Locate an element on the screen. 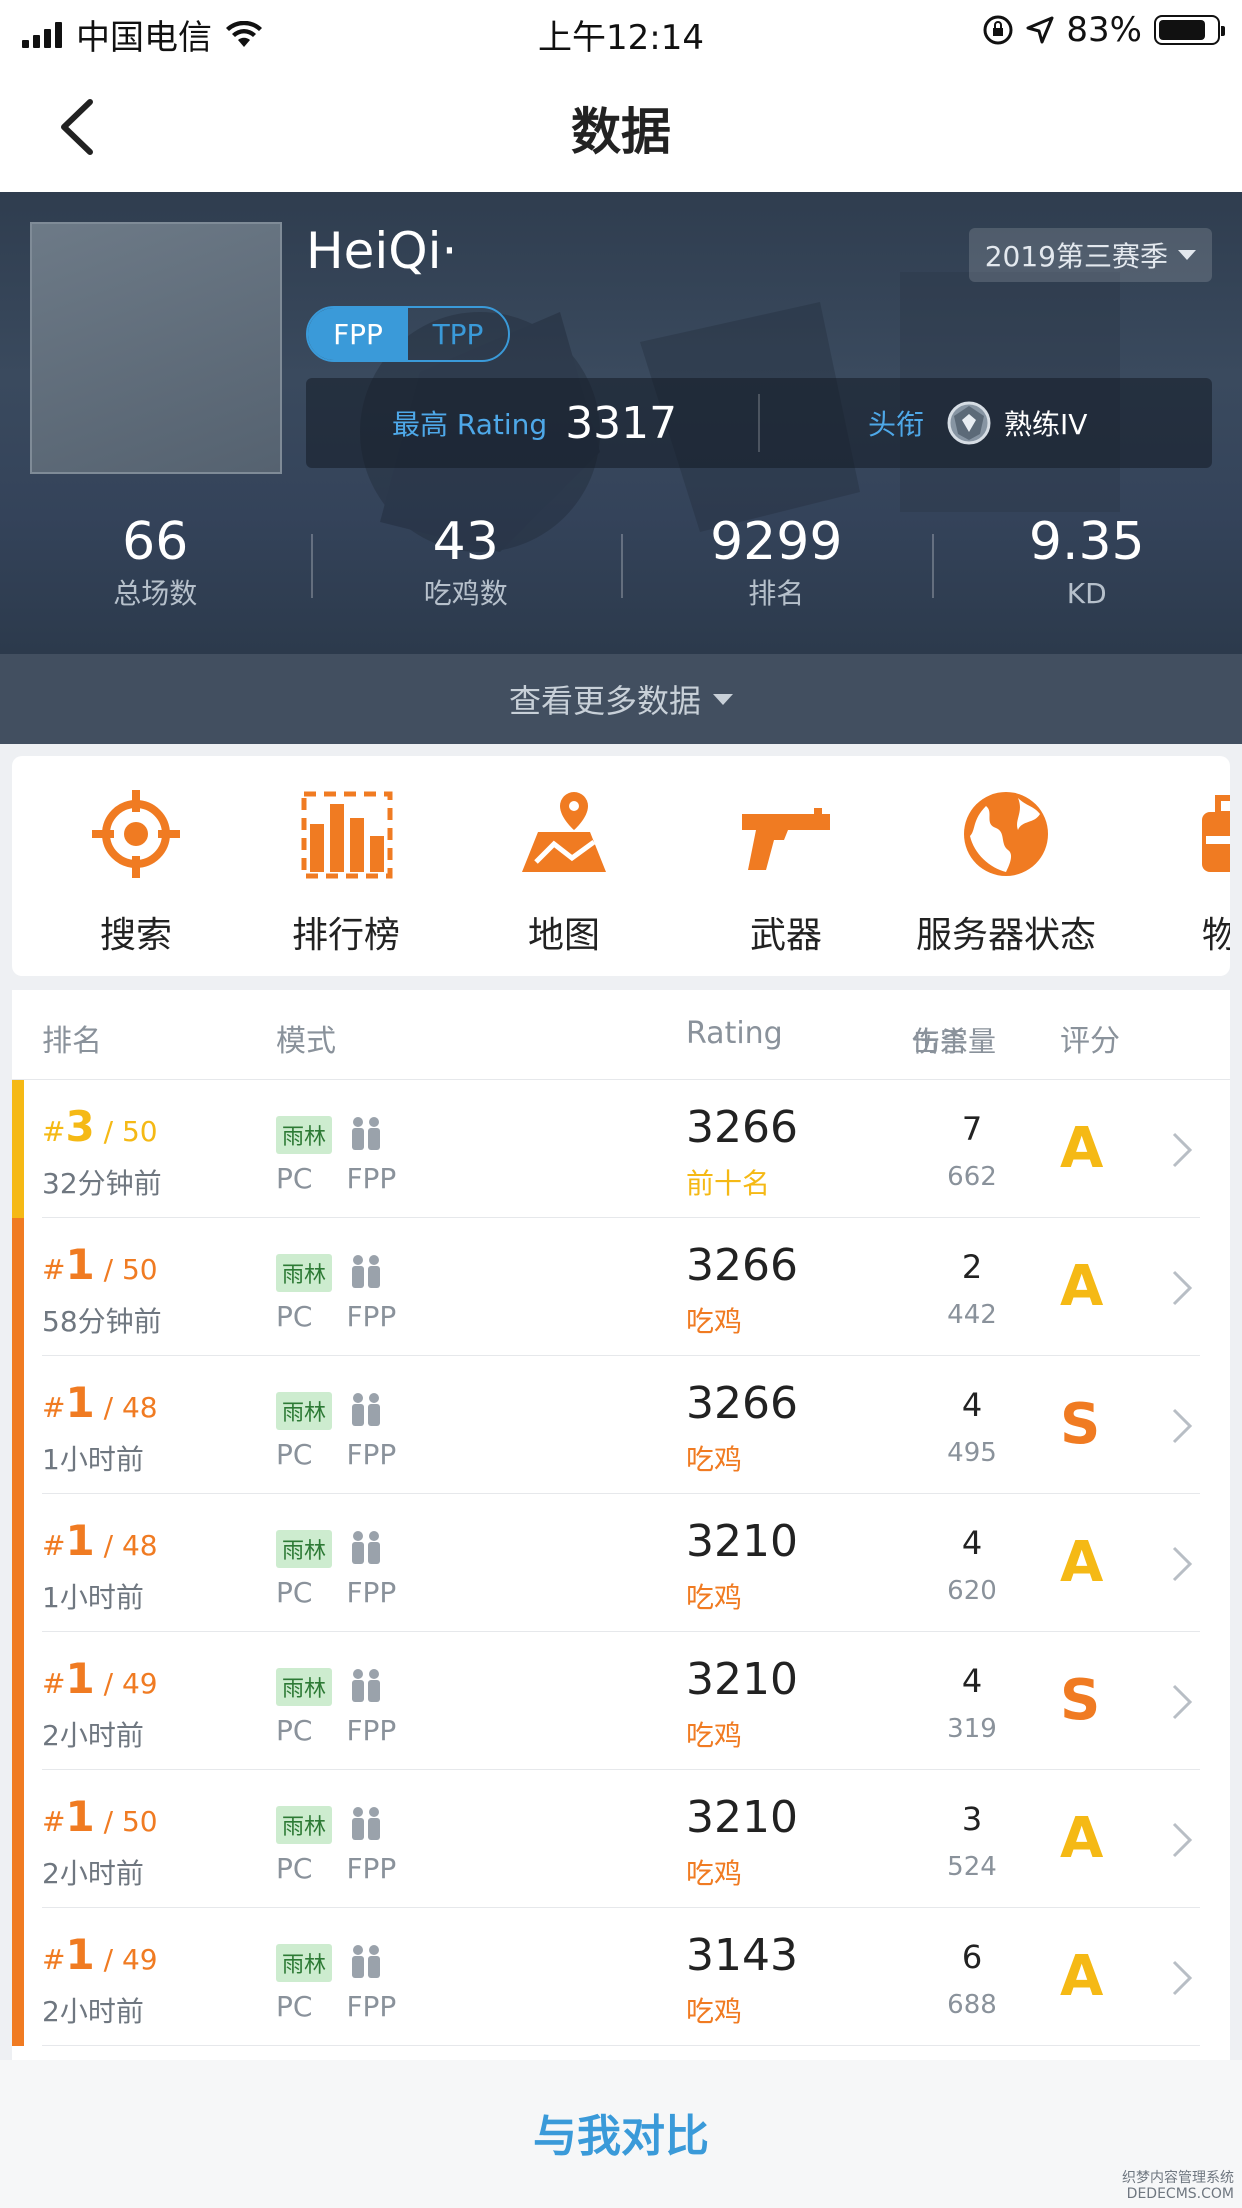 This screenshot has height=2208, width=1242. season-selector: 2019第三赛季 is located at coordinates (1090, 255).